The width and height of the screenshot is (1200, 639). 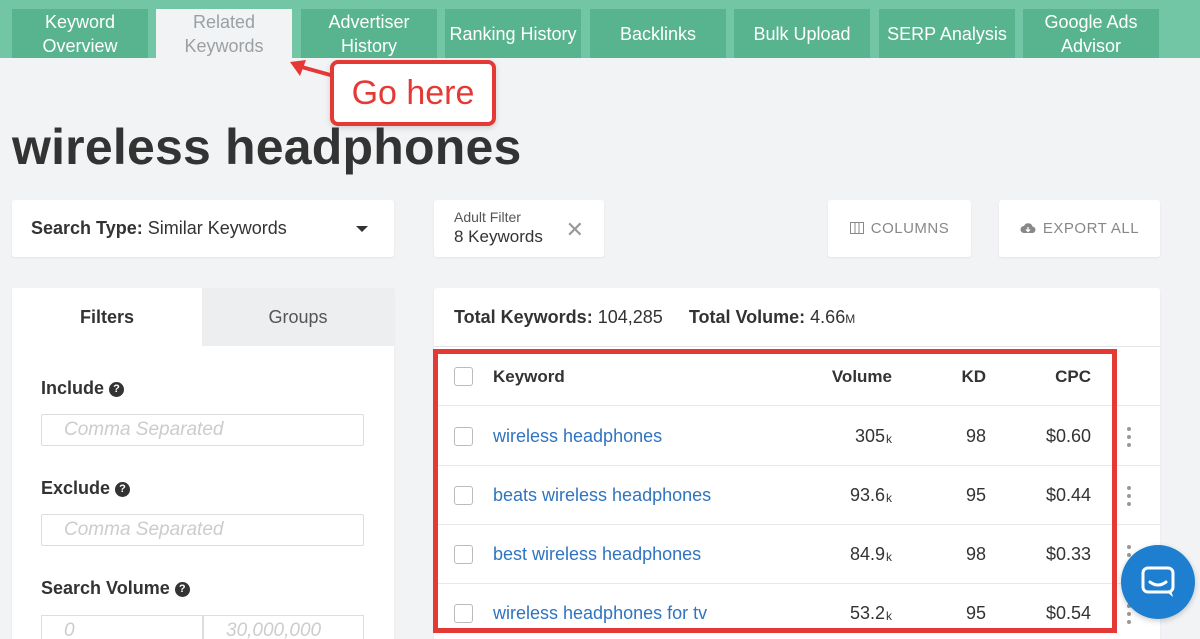 I want to click on header-volume: Volume, so click(x=862, y=376).